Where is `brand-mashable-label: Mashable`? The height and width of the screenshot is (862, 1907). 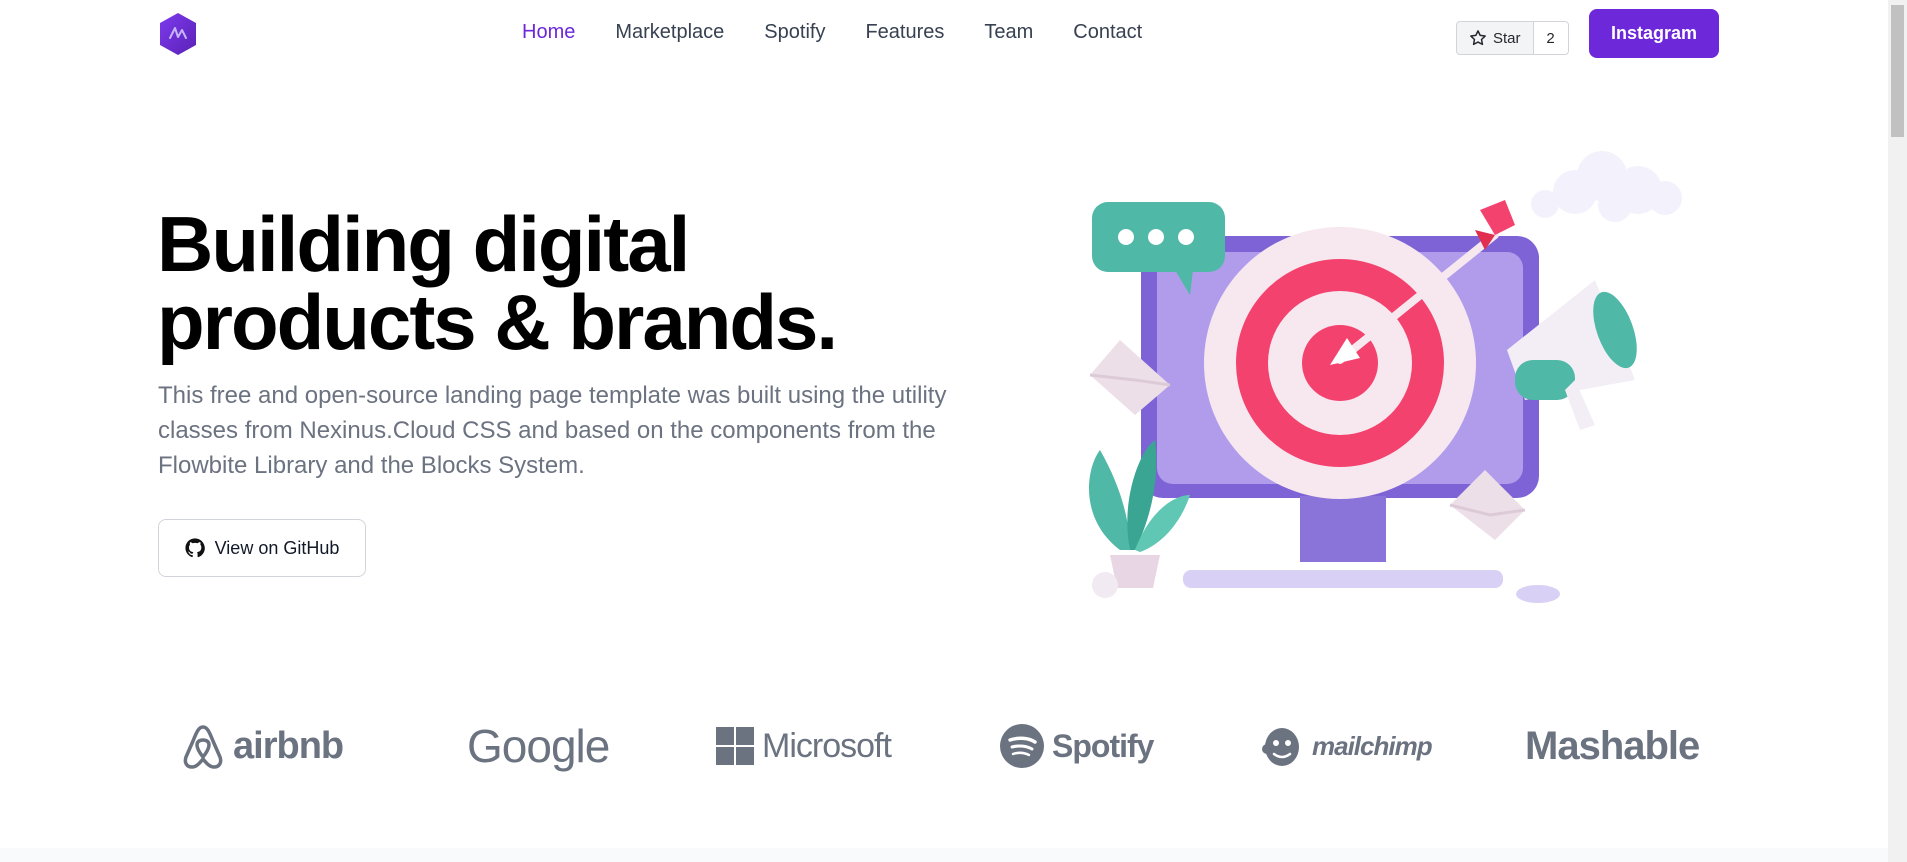 brand-mashable-label: Mashable is located at coordinates (1612, 745).